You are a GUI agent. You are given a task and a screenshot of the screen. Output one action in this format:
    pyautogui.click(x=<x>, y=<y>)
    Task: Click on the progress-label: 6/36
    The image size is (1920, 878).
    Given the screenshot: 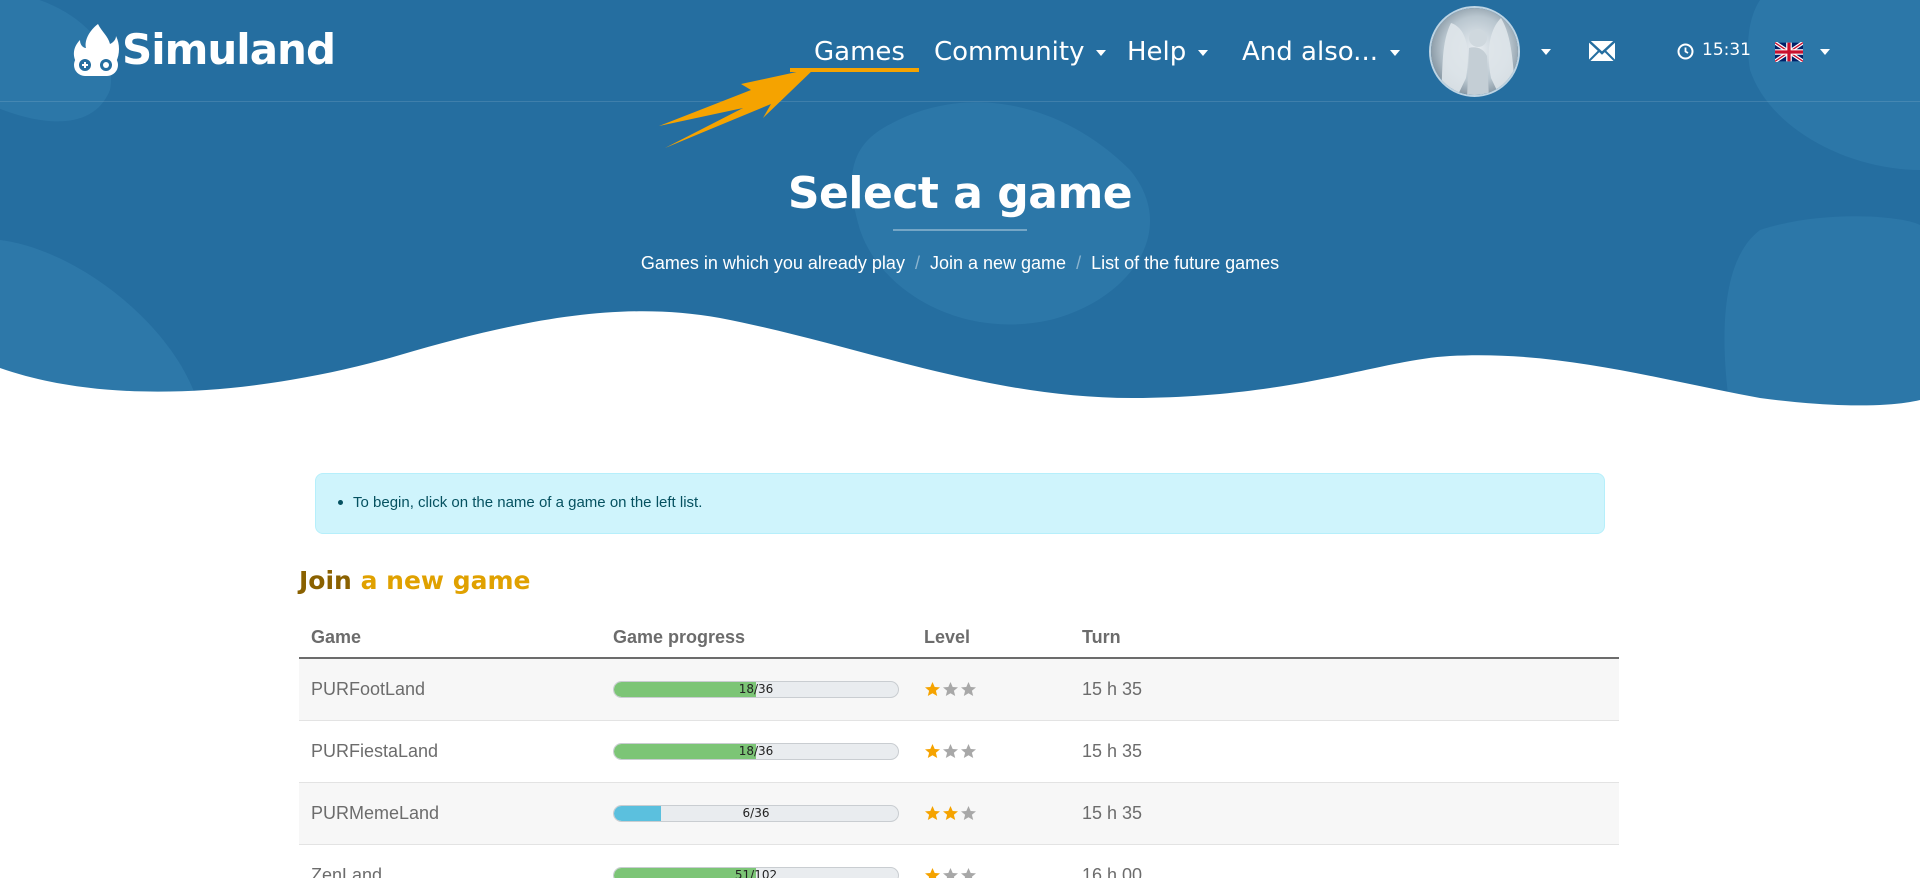 What is the action you would take?
    pyautogui.click(x=756, y=812)
    